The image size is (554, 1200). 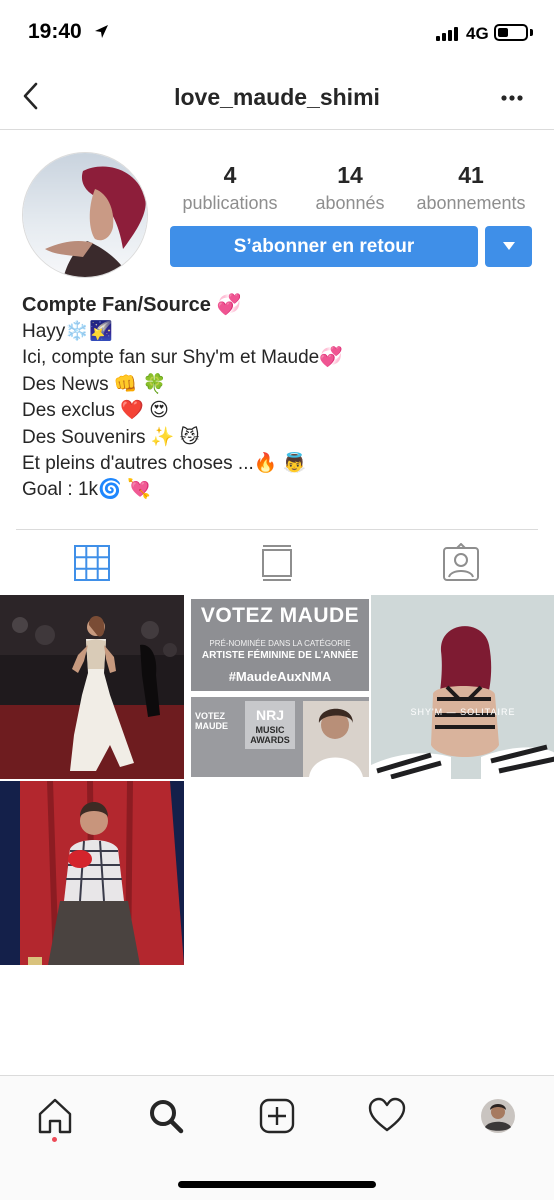 What do you see at coordinates (512, 98) in the screenshot?
I see `more-options-icon` at bounding box center [512, 98].